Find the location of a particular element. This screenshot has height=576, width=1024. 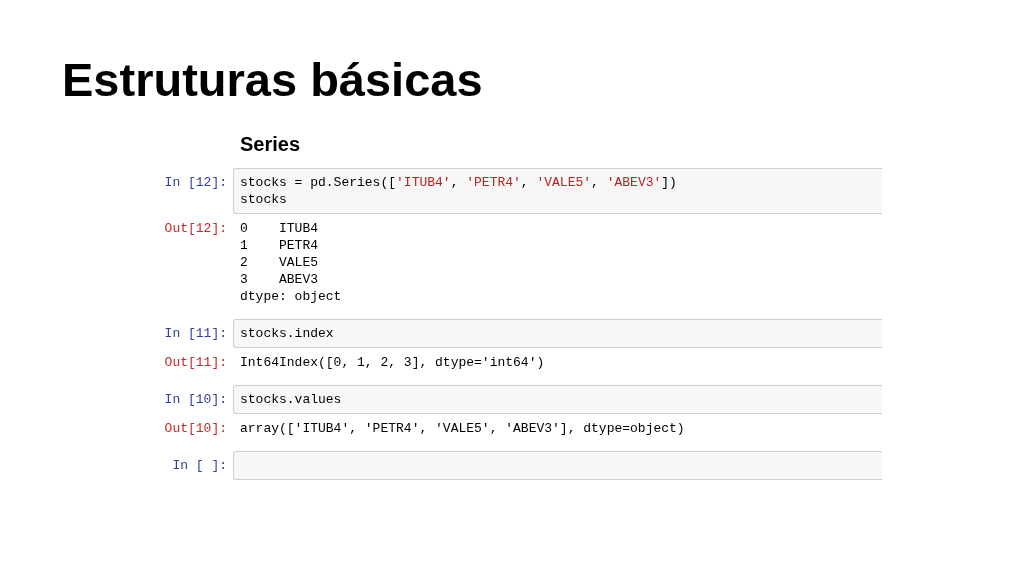

output-prompt: Out[12]: is located at coordinates (195, 228).